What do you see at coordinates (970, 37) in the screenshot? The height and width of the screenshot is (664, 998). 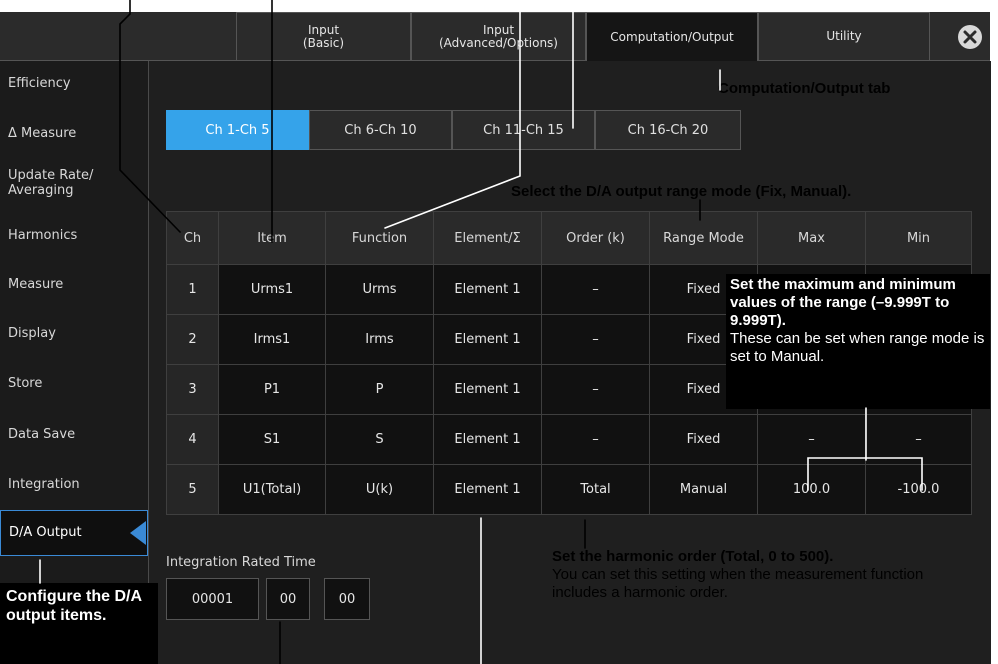 I see `close-icon` at bounding box center [970, 37].